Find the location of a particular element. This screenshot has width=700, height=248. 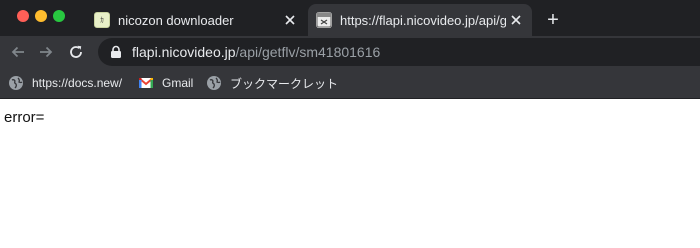

window-close-button is located at coordinates (23, 16).